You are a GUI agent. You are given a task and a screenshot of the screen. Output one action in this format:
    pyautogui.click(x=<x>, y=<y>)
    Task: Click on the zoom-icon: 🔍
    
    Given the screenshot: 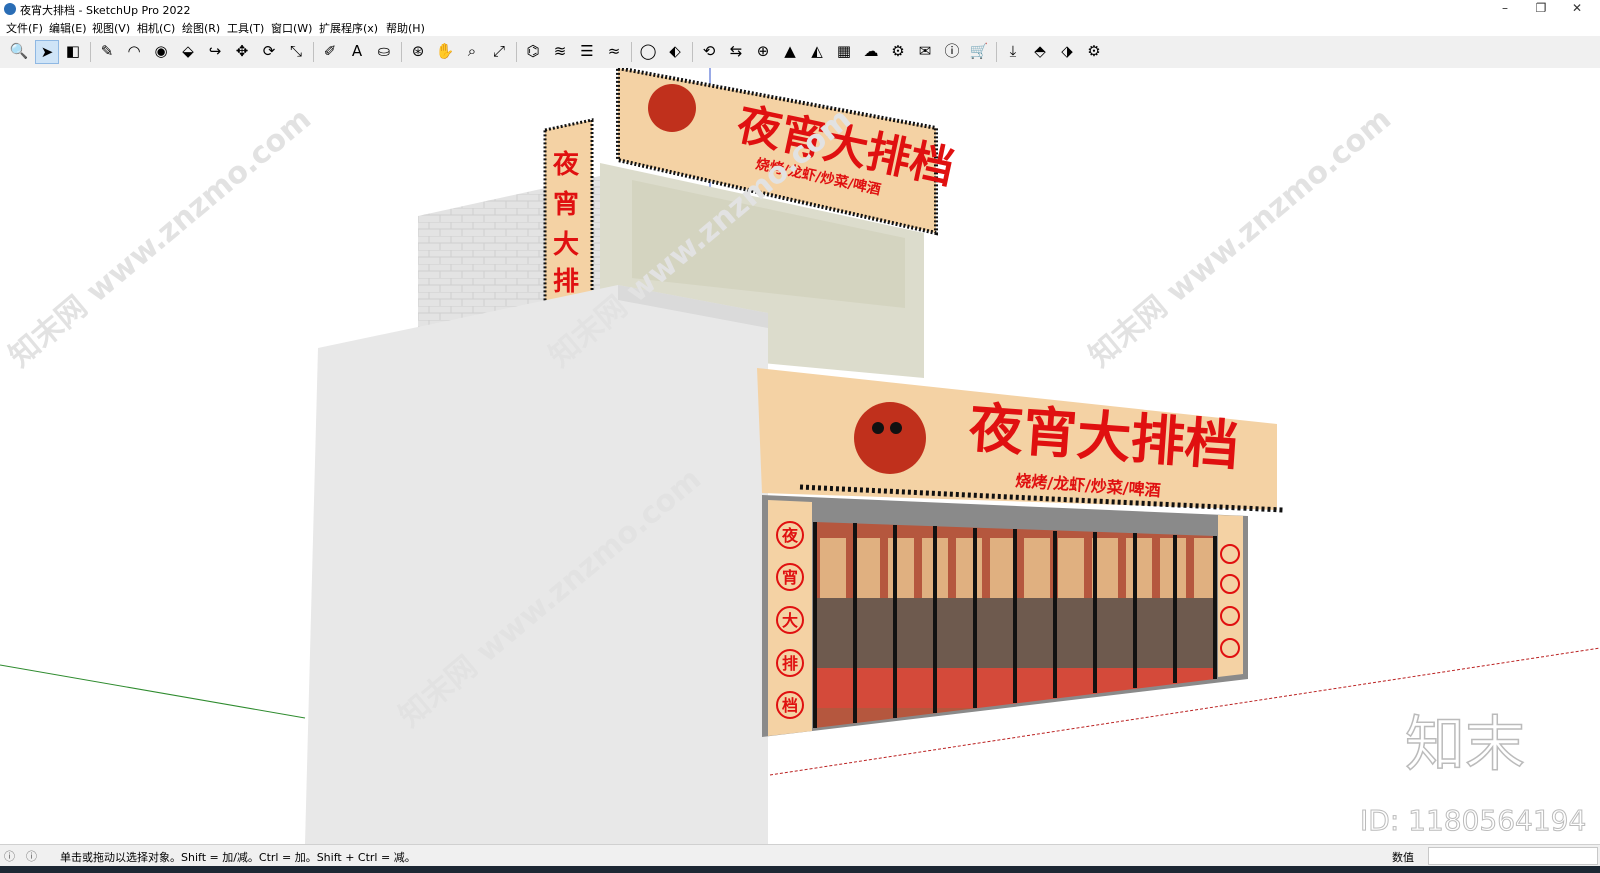 What is the action you would take?
    pyautogui.click(x=19, y=51)
    